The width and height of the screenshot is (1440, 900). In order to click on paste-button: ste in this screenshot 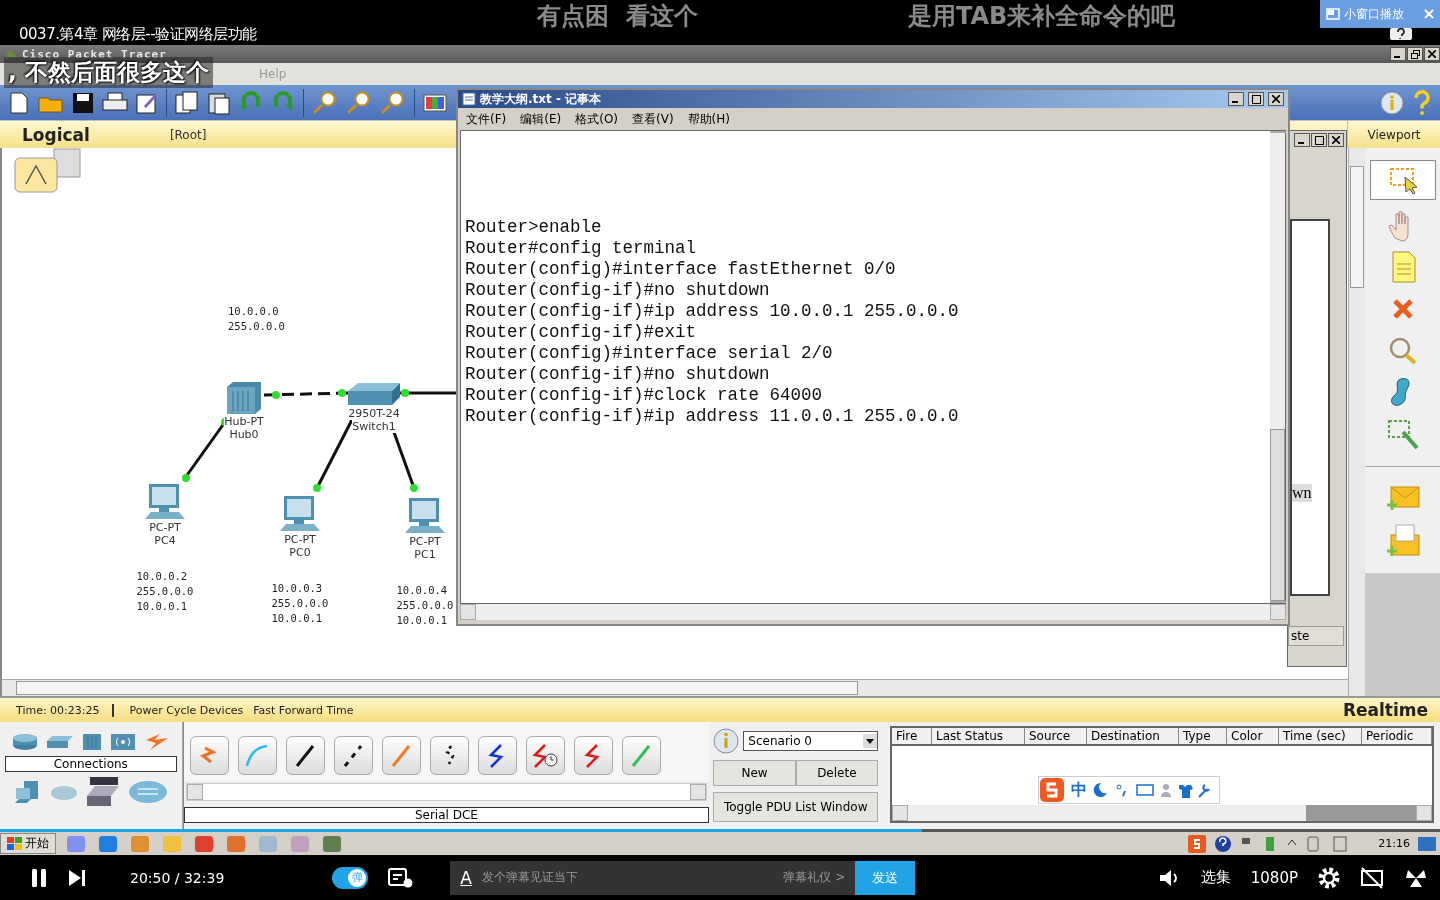, I will do `click(1316, 636)`.